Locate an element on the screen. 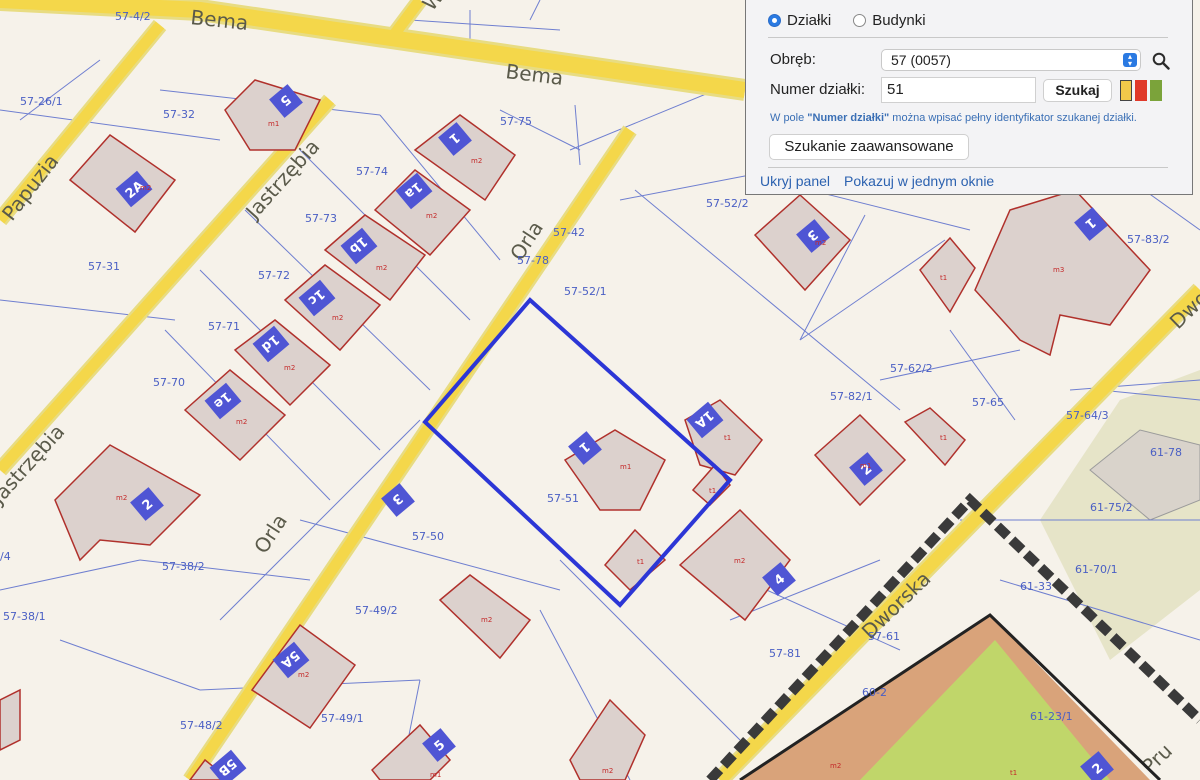 The width and height of the screenshot is (1200, 780). search-type-group: Działki Budynki is located at coordinates (847, 20).